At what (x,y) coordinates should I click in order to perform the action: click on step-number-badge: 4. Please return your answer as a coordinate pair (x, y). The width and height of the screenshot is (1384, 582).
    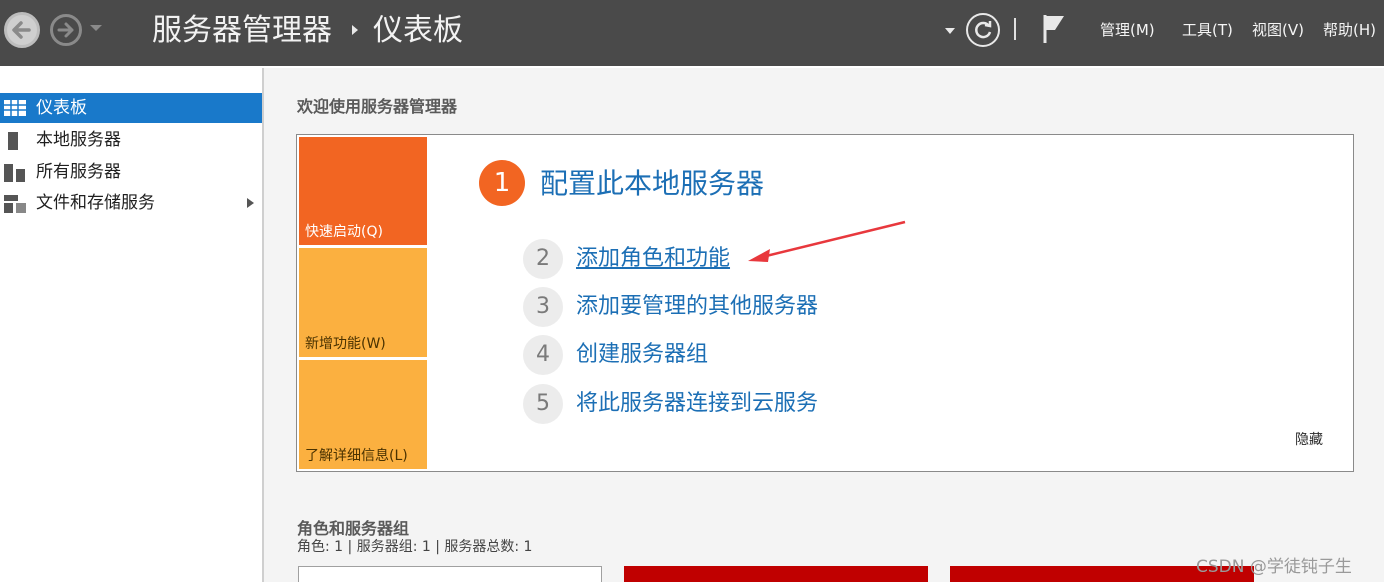
    Looking at the image, I should click on (543, 355).